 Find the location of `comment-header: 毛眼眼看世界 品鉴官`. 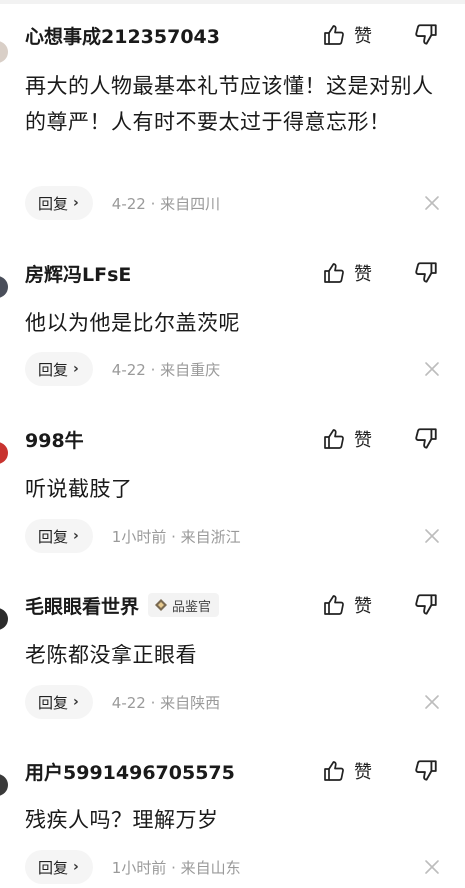

comment-header: 毛眼眼看世界 品鉴官 is located at coordinates (122, 605).